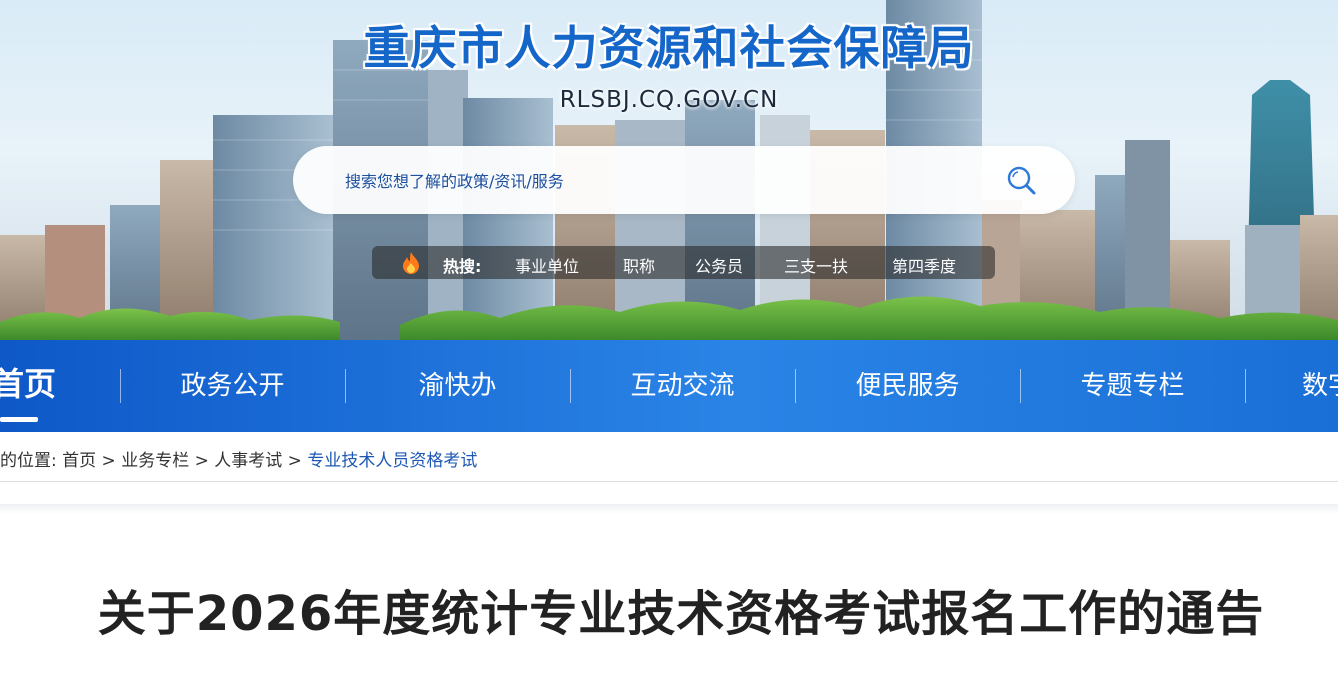  What do you see at coordinates (907, 386) in the screenshot?
I see `nav-item-services: 便民服务` at bounding box center [907, 386].